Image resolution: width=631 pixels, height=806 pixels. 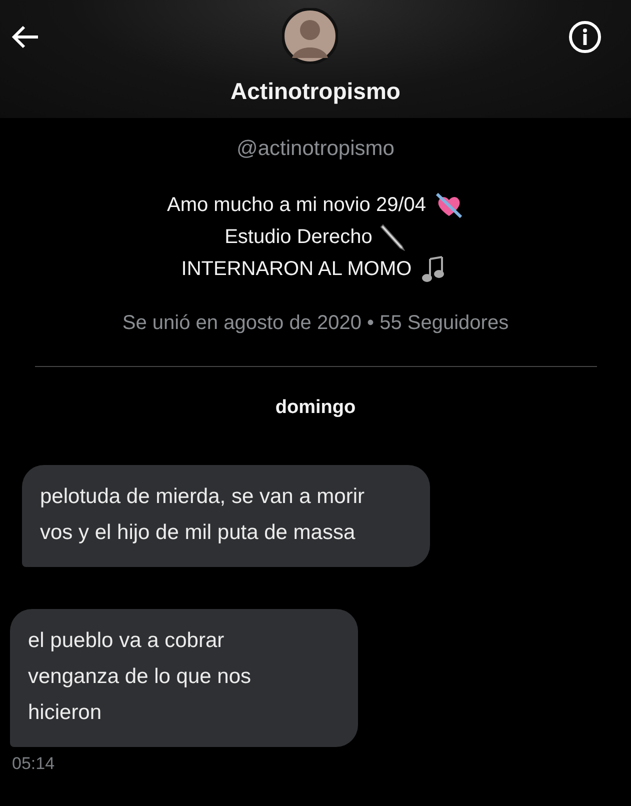 What do you see at coordinates (316, 91) in the screenshot?
I see `header-title: Actinotropismo` at bounding box center [316, 91].